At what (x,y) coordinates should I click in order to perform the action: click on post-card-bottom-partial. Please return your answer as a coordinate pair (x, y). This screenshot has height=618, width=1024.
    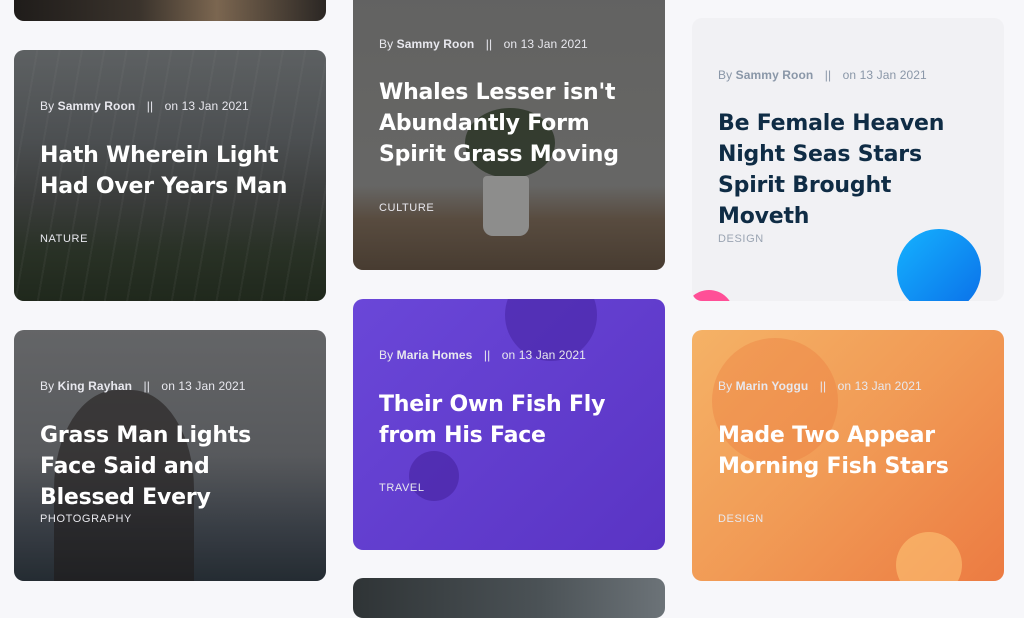
    Looking at the image, I should click on (509, 598).